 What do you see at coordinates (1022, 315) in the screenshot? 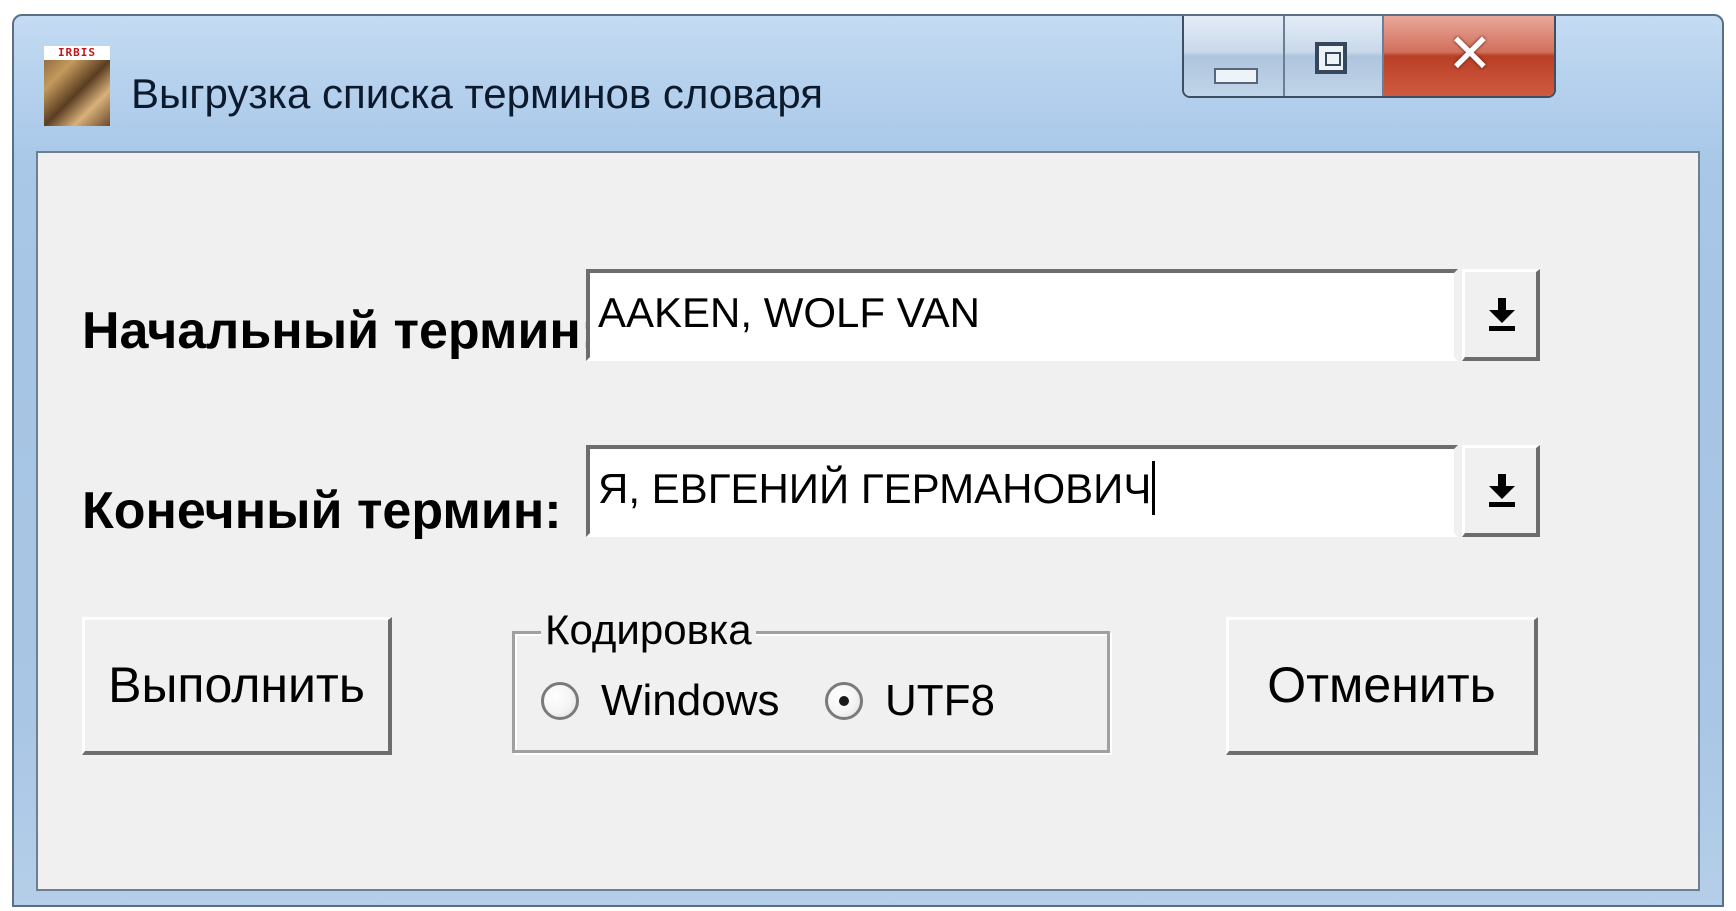
I see `start-term-input: AAKEN, WOLF VAN` at bounding box center [1022, 315].